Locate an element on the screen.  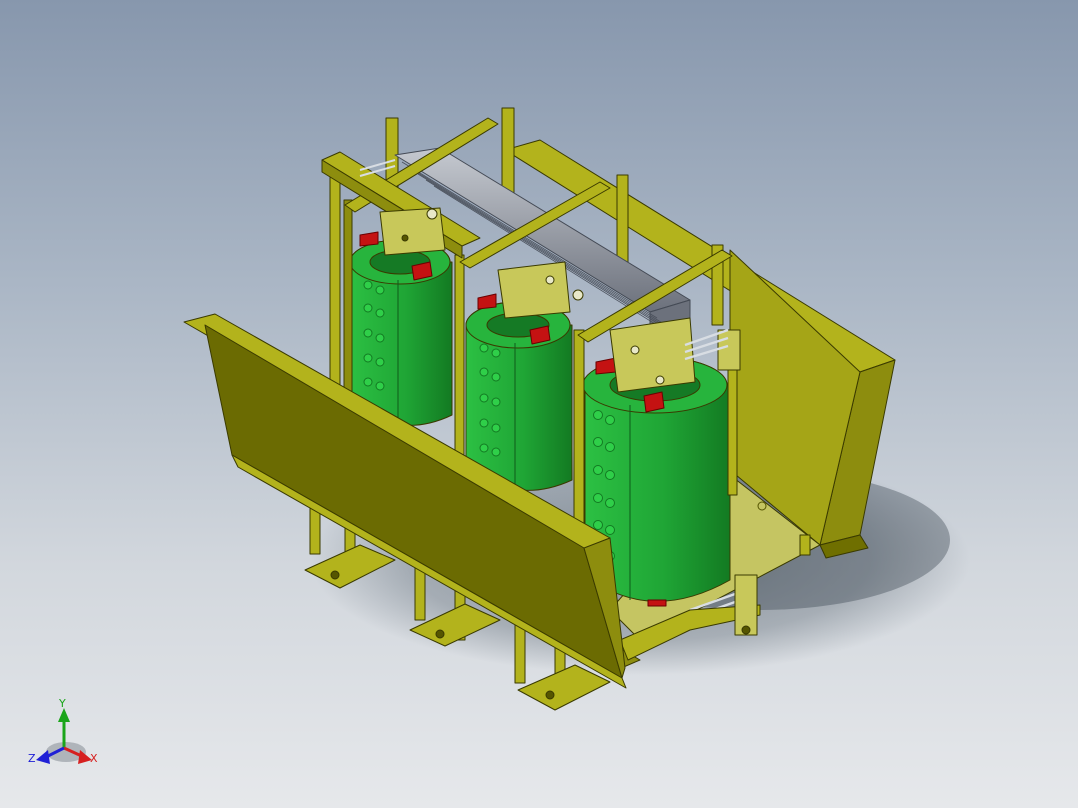
back-post-right is located at coordinates (622, 222).